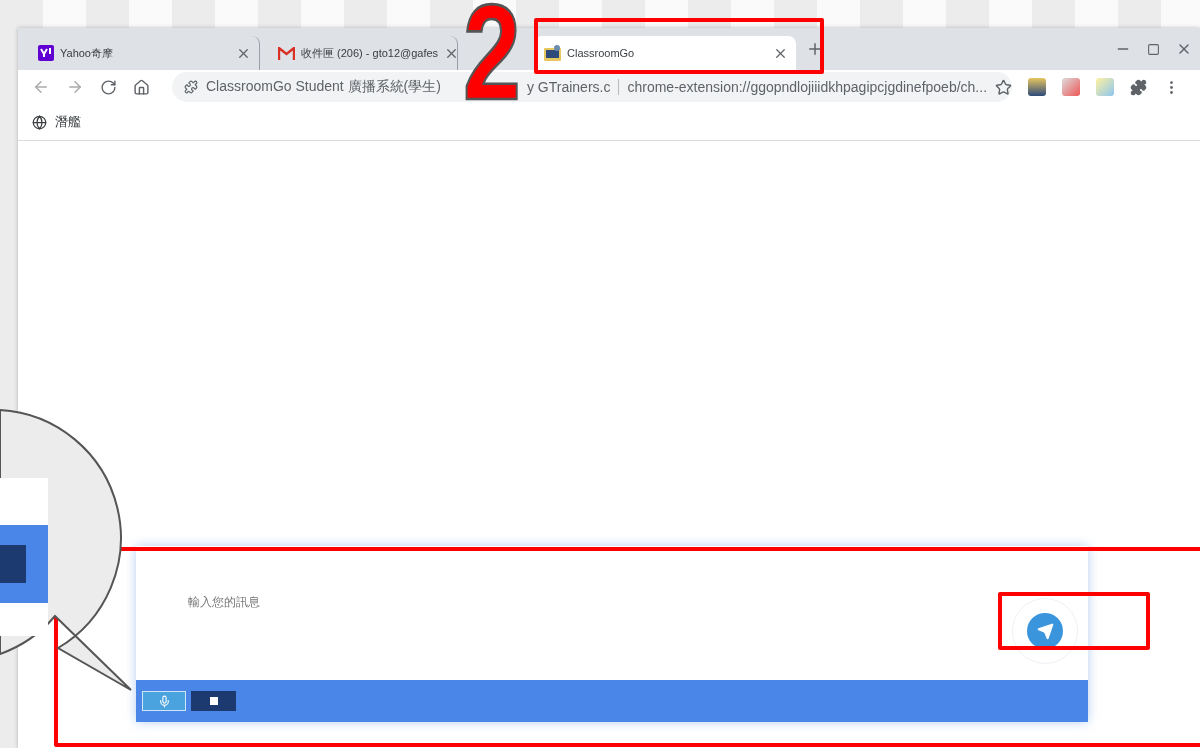 This screenshot has width=1200, height=748. I want to click on browser-tab: Yahoo奇摩, so click(144, 53).